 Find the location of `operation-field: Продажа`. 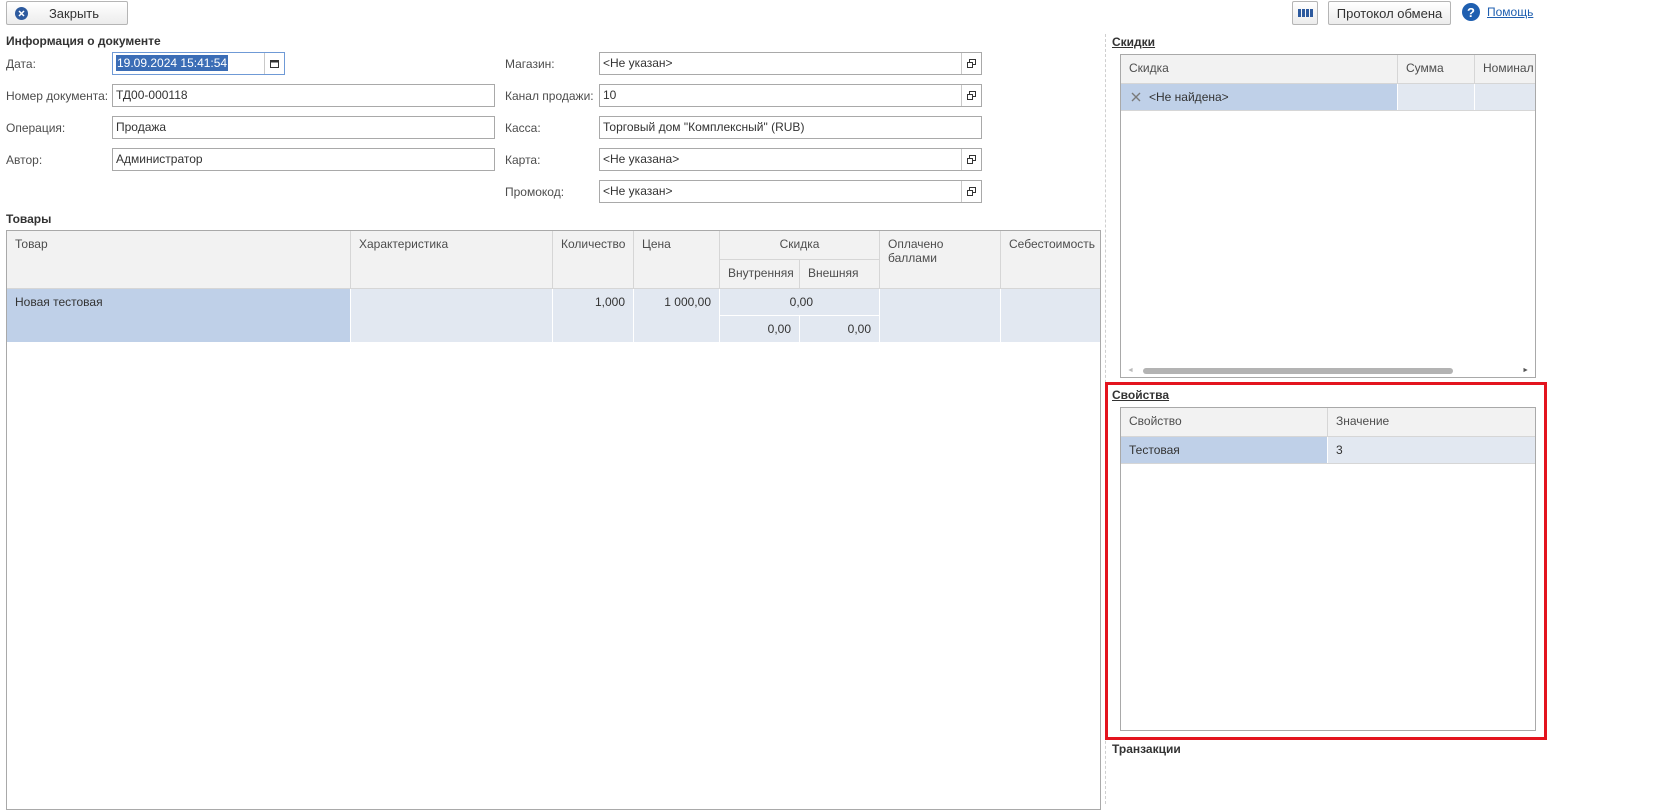

operation-field: Продажа is located at coordinates (303, 127).